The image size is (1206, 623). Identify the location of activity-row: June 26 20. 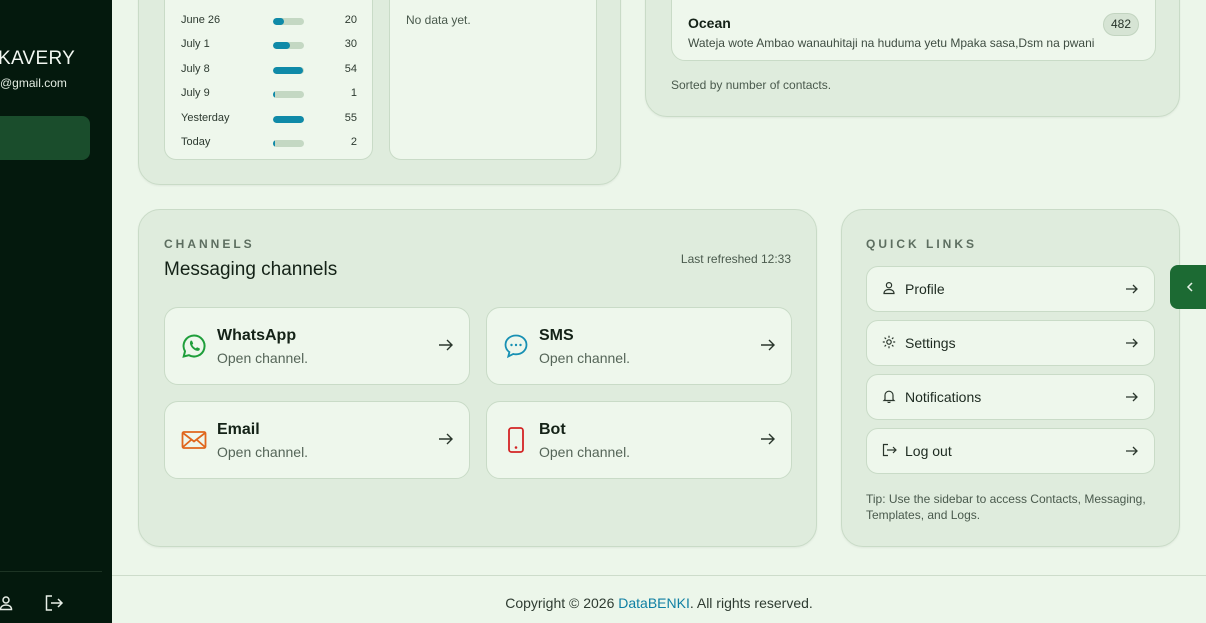
(269, 21).